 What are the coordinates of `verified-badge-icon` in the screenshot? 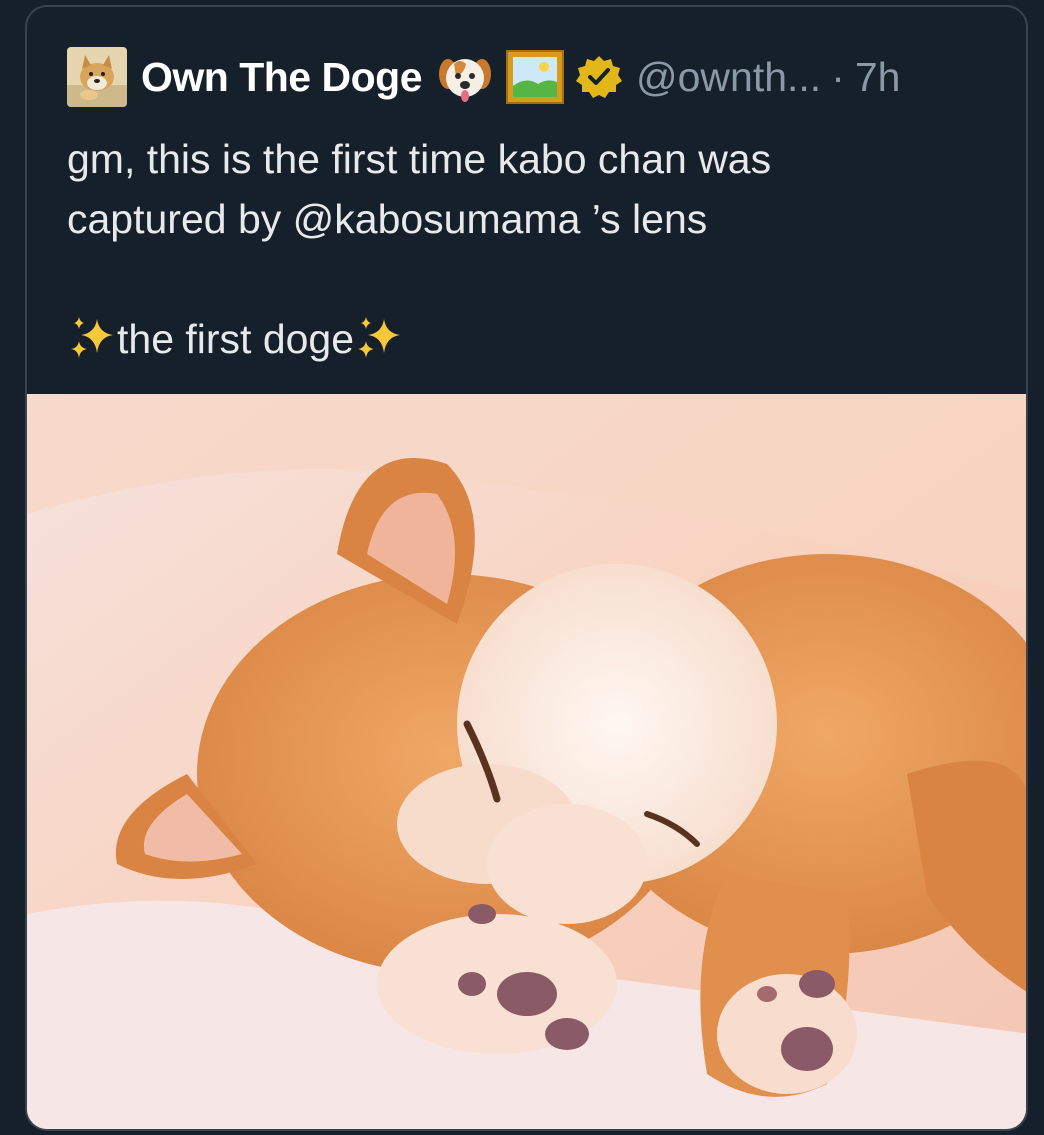 It's located at (599, 77).